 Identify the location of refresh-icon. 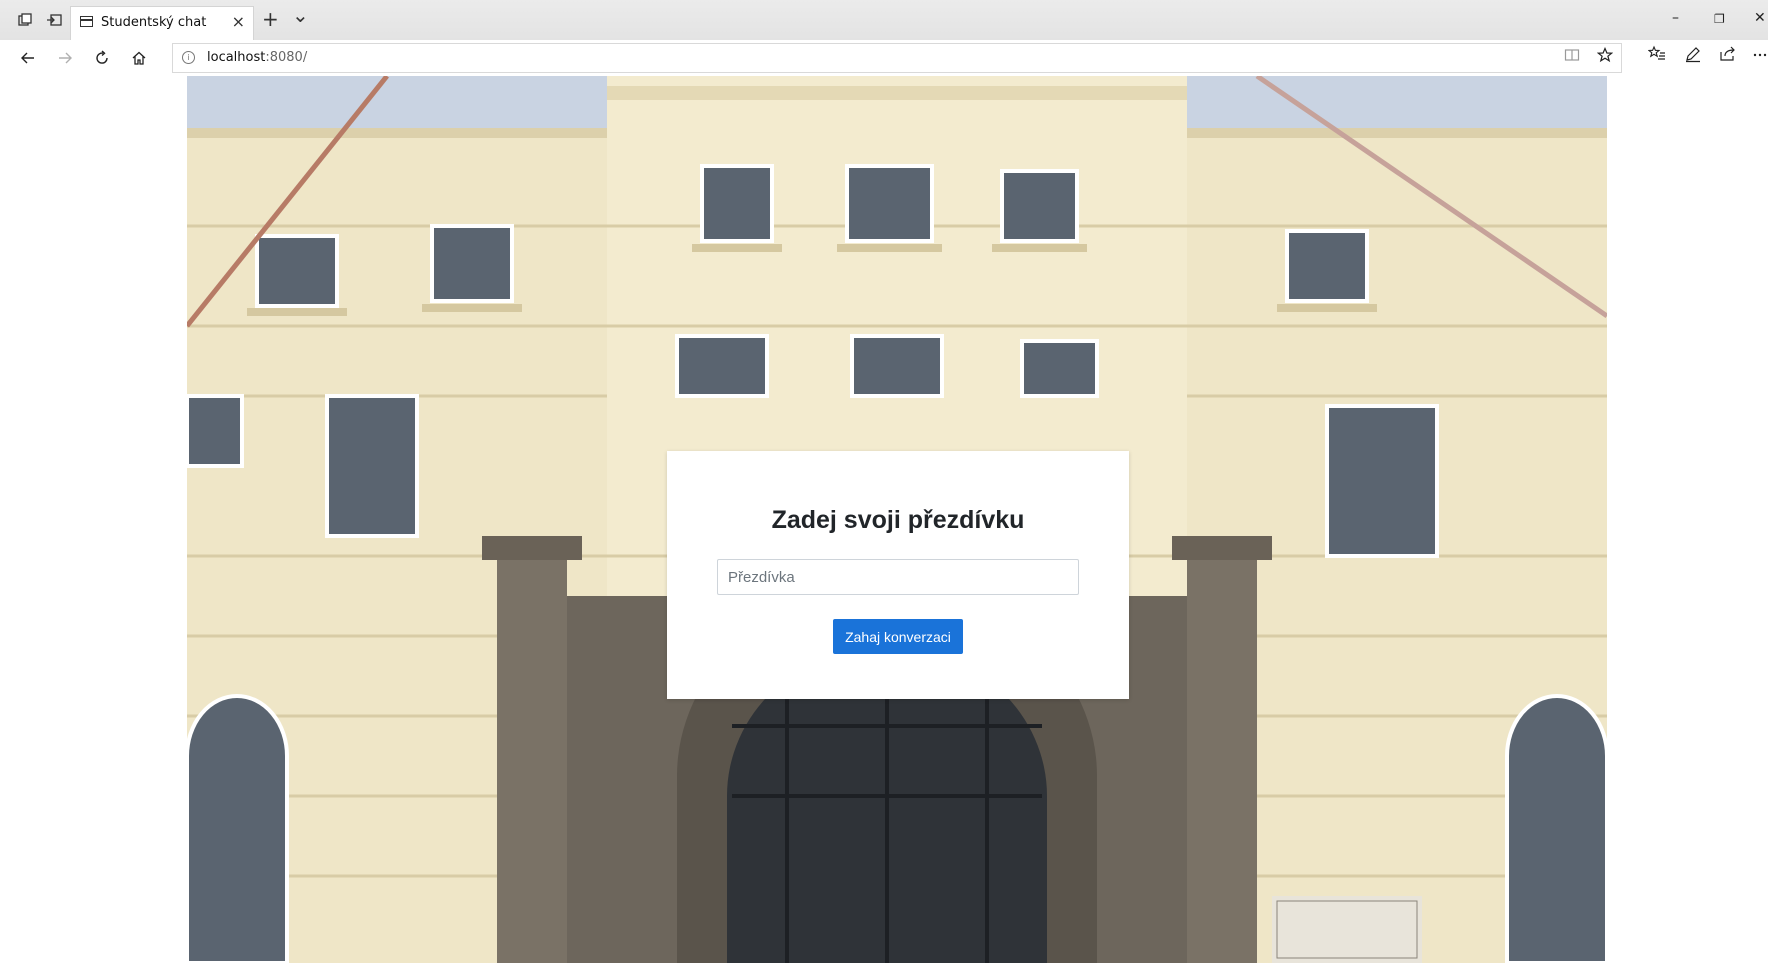
(102, 58).